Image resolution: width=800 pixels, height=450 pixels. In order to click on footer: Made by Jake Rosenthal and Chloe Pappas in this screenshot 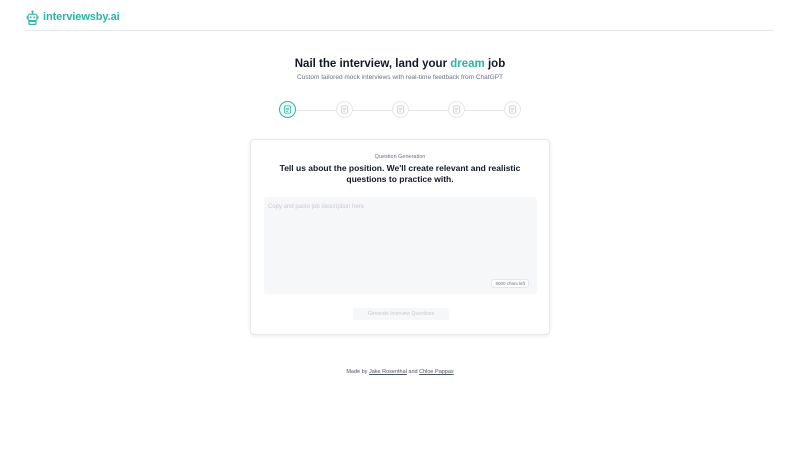, I will do `click(400, 372)`.